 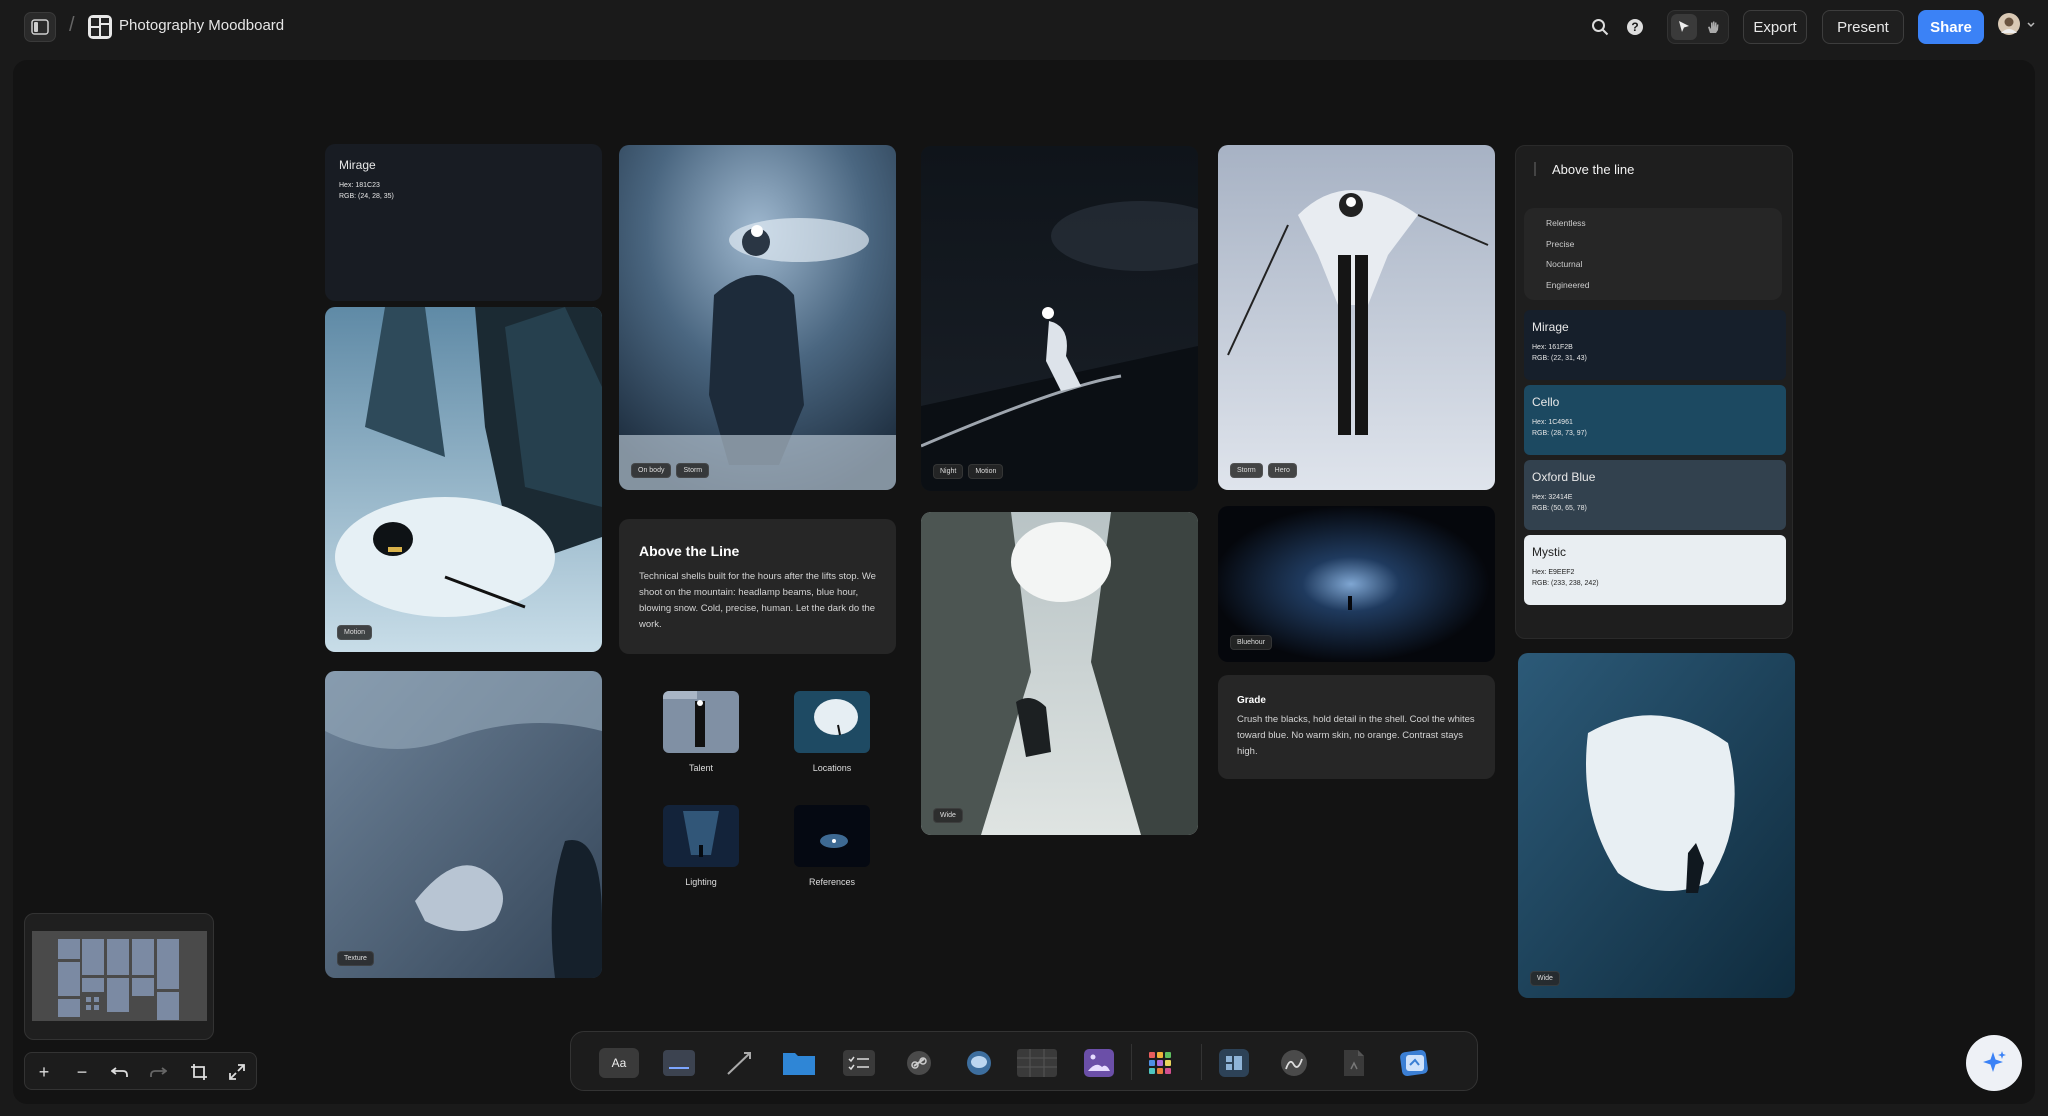 What do you see at coordinates (1552, 347) in the screenshot?
I see `swatch-hex: Hex: 161F2B` at bounding box center [1552, 347].